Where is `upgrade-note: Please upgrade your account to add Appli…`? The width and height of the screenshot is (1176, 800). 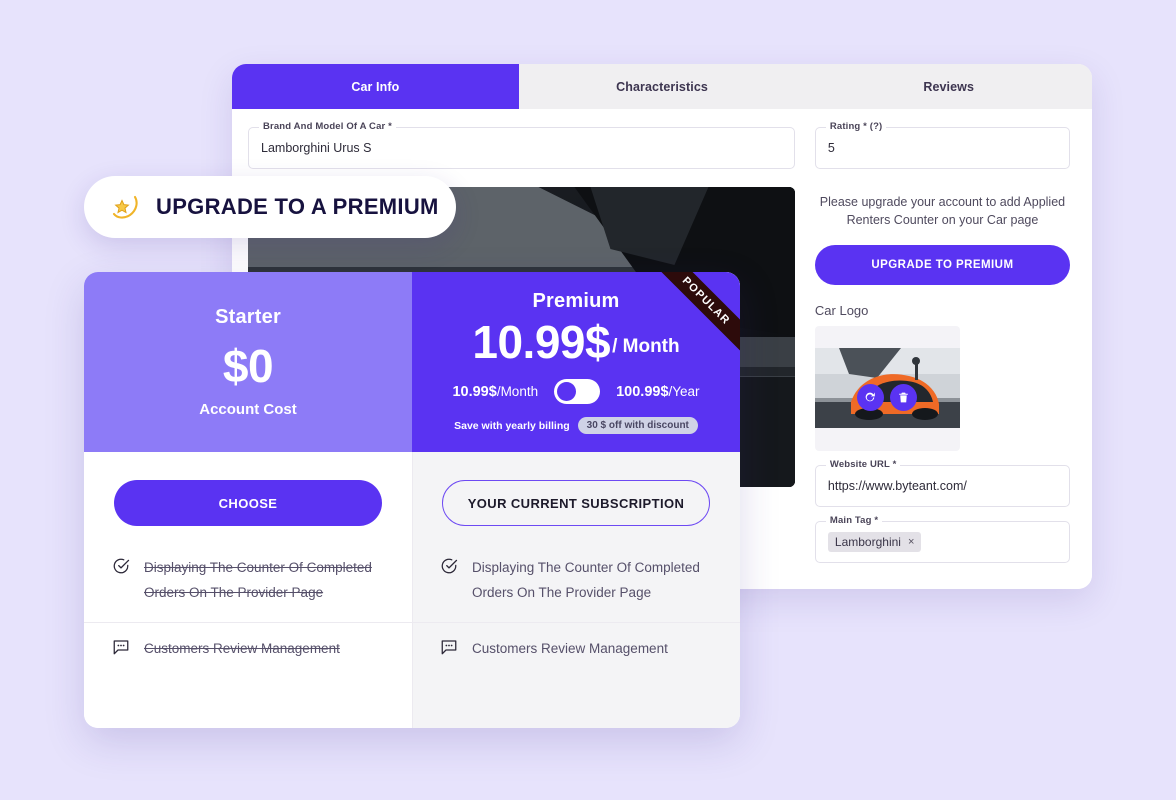
upgrade-note: Please upgrade your account to add Appli… is located at coordinates (942, 211).